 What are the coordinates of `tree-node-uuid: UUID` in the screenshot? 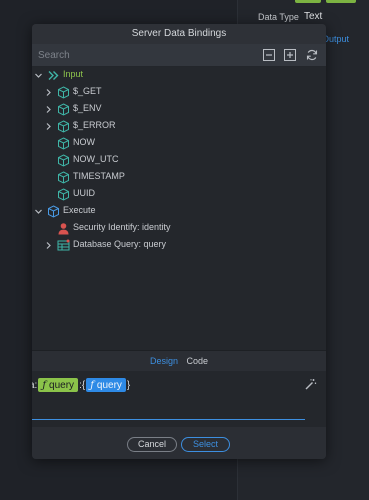 It's located at (179, 194).